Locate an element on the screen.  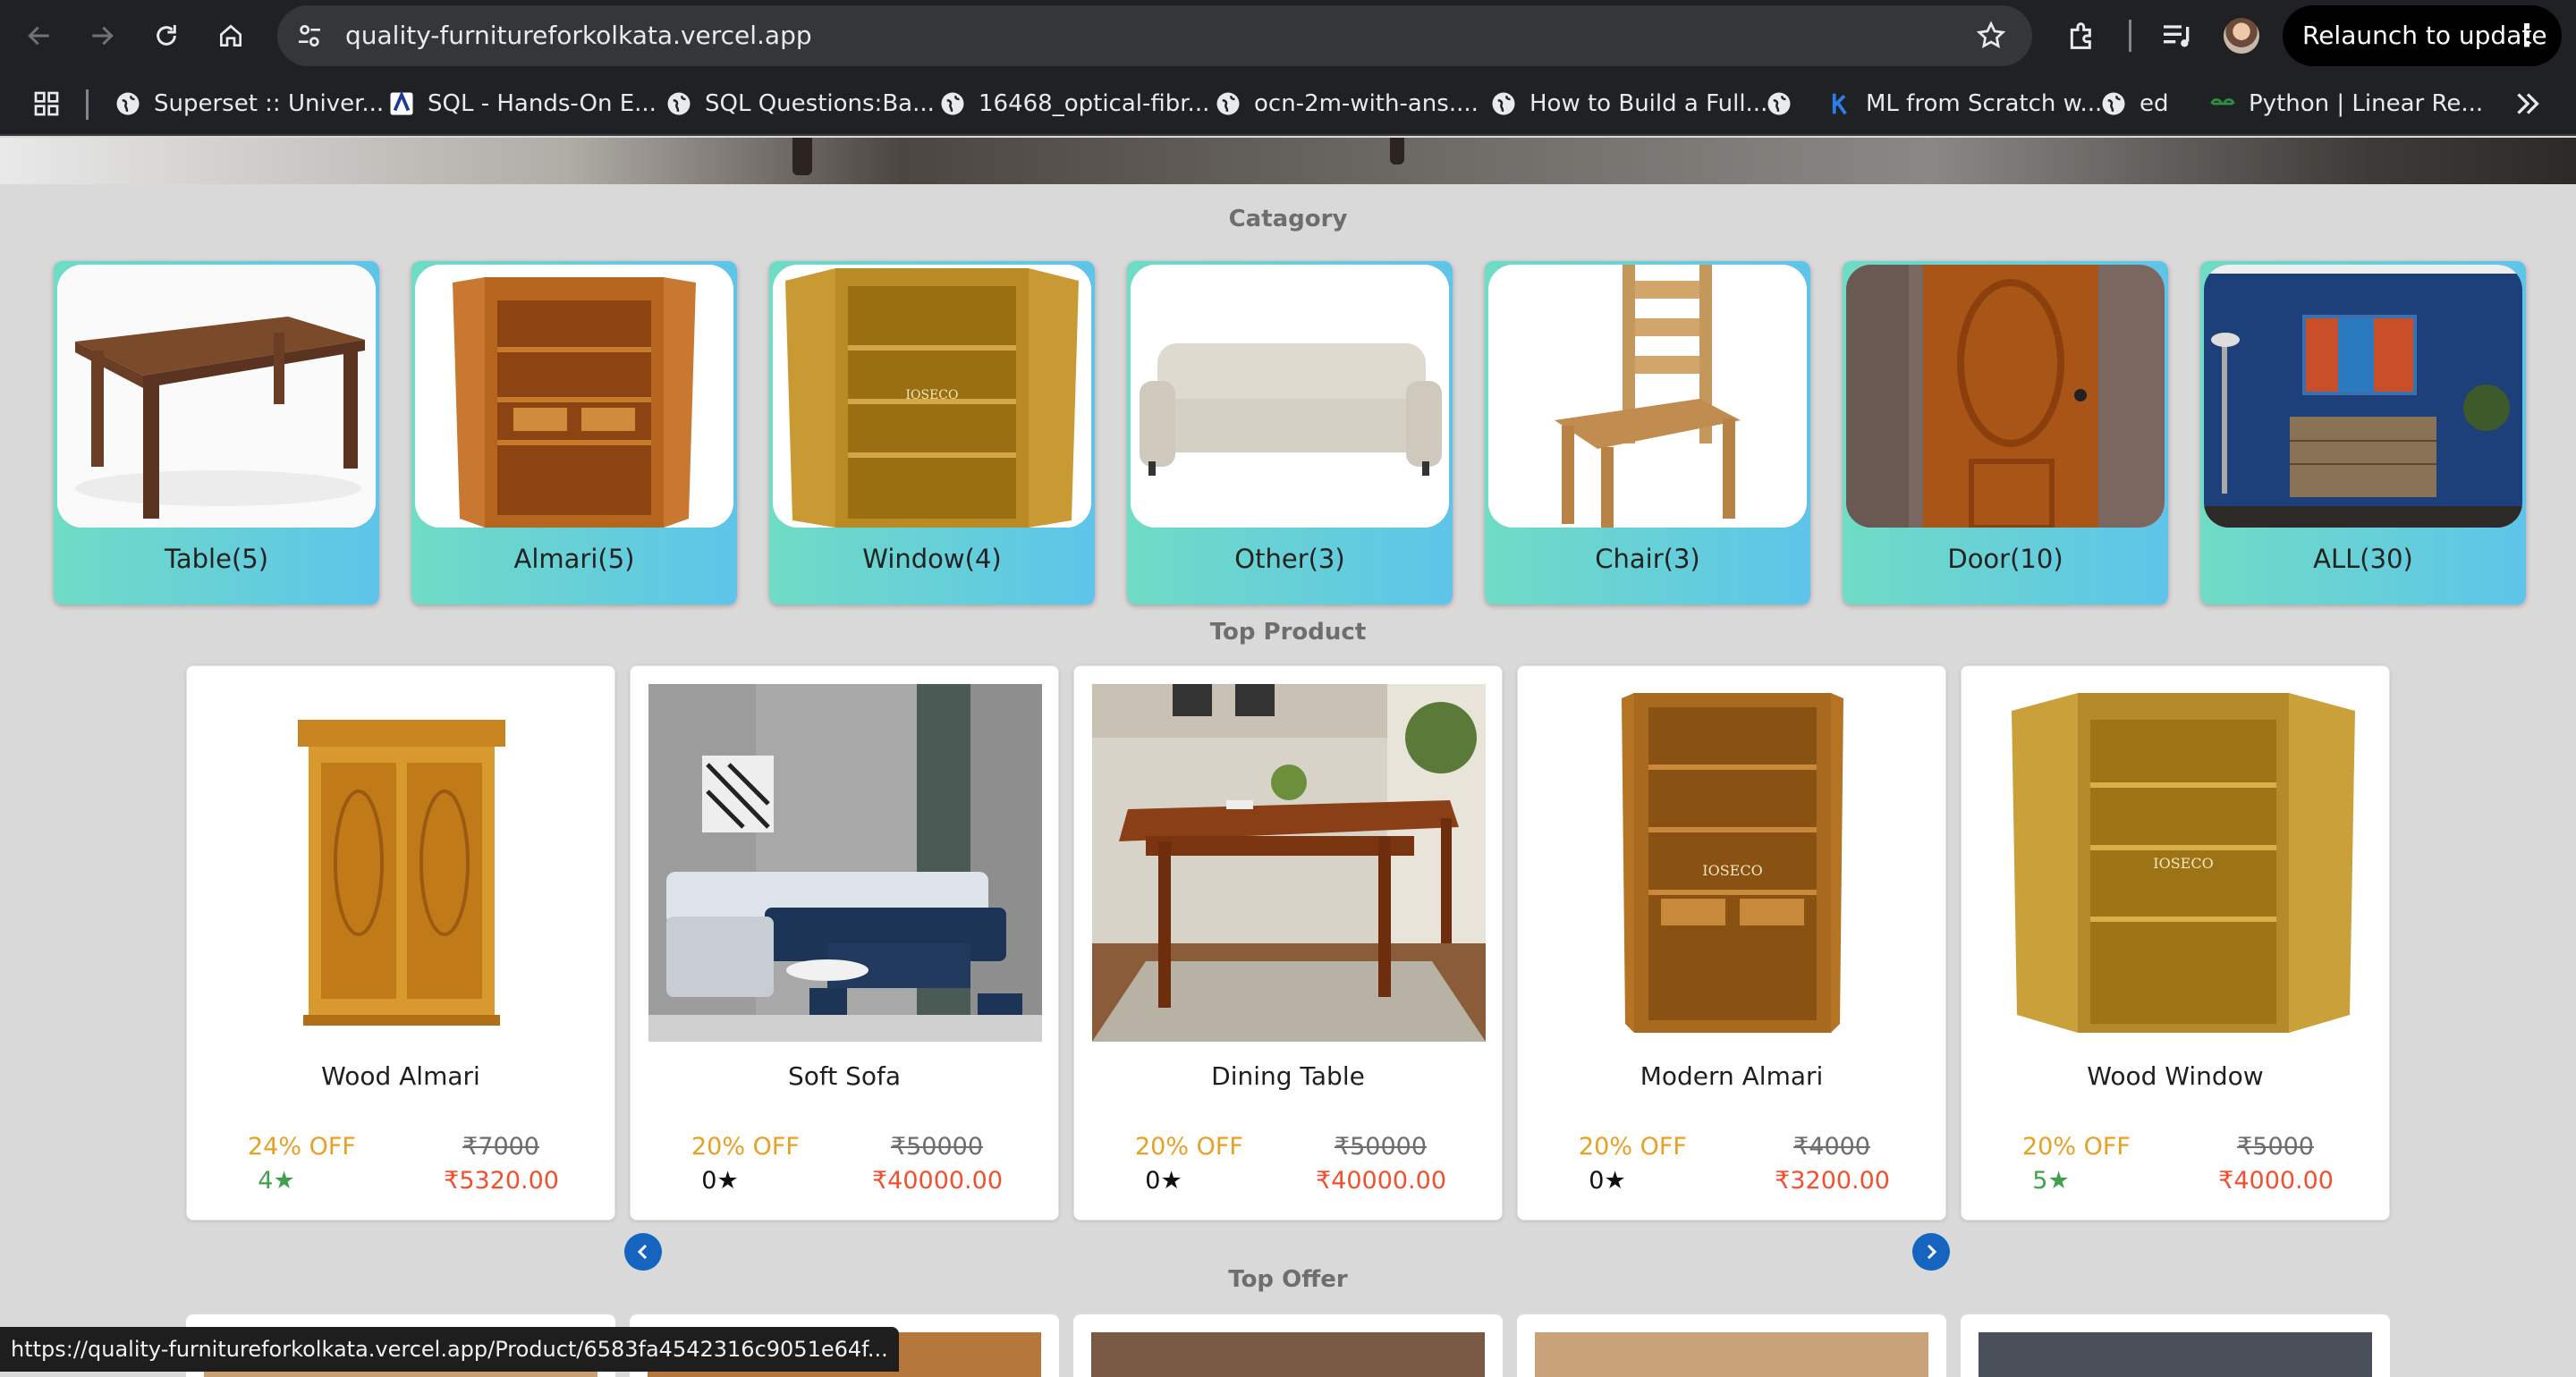
category-card-door: Door(10) is located at coordinates (2005, 432).